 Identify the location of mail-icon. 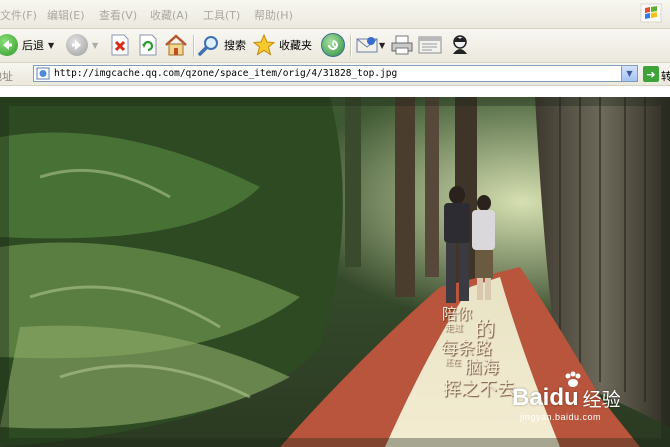
(367, 45).